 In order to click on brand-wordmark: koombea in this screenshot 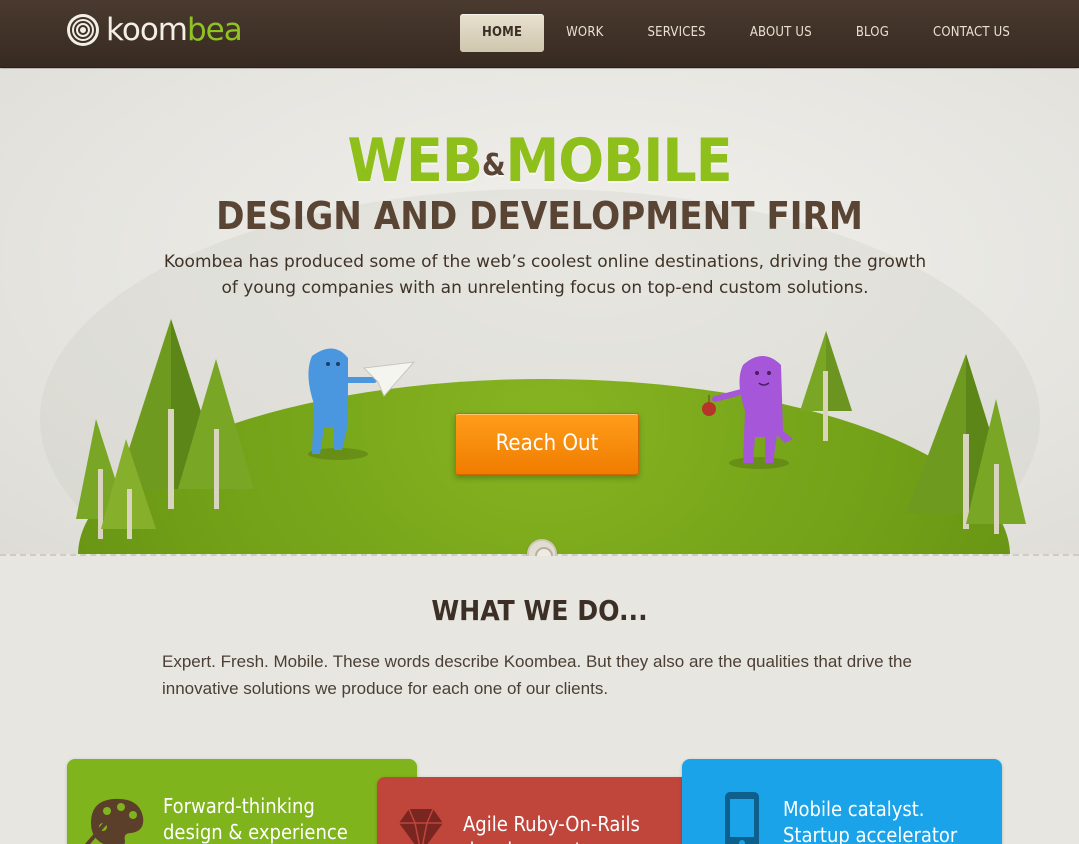, I will do `click(174, 30)`.